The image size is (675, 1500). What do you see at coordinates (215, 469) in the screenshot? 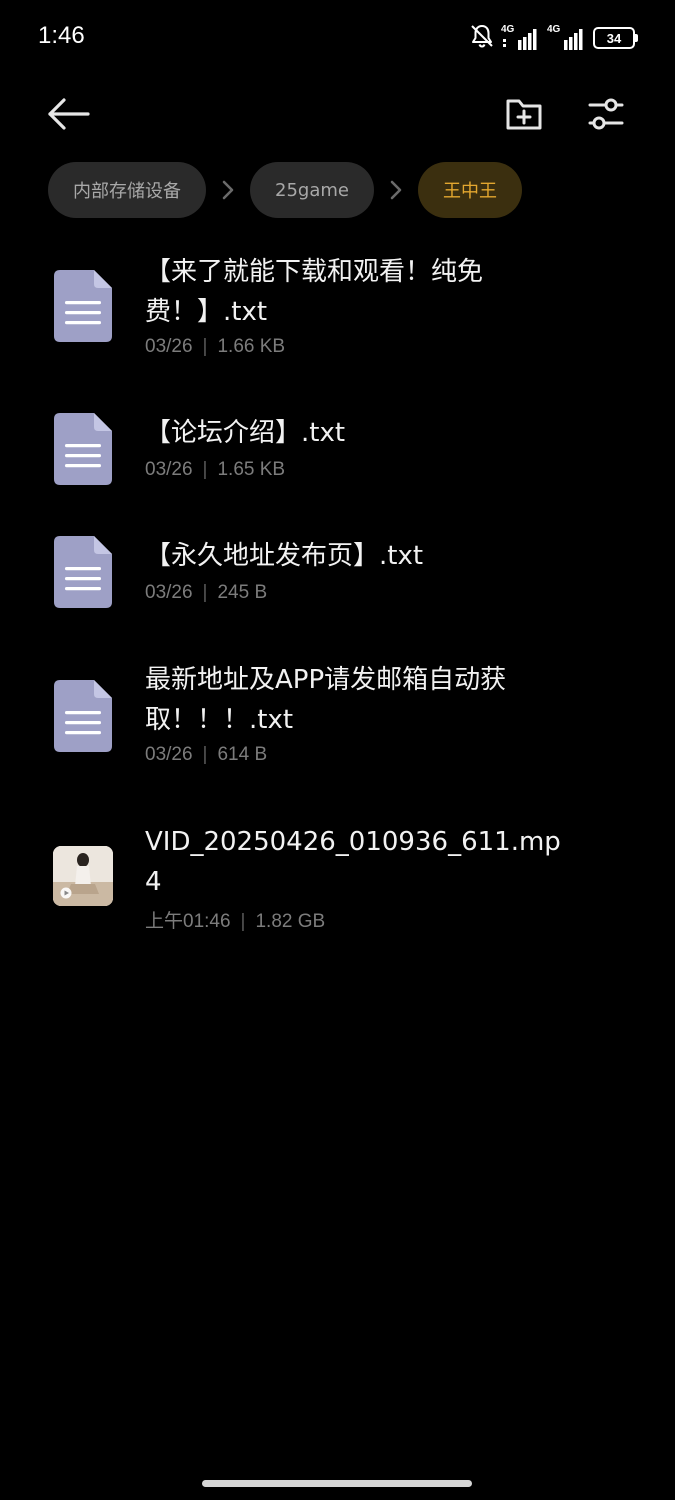
I see `file-meta: 03/26 | 1.65 KB` at bounding box center [215, 469].